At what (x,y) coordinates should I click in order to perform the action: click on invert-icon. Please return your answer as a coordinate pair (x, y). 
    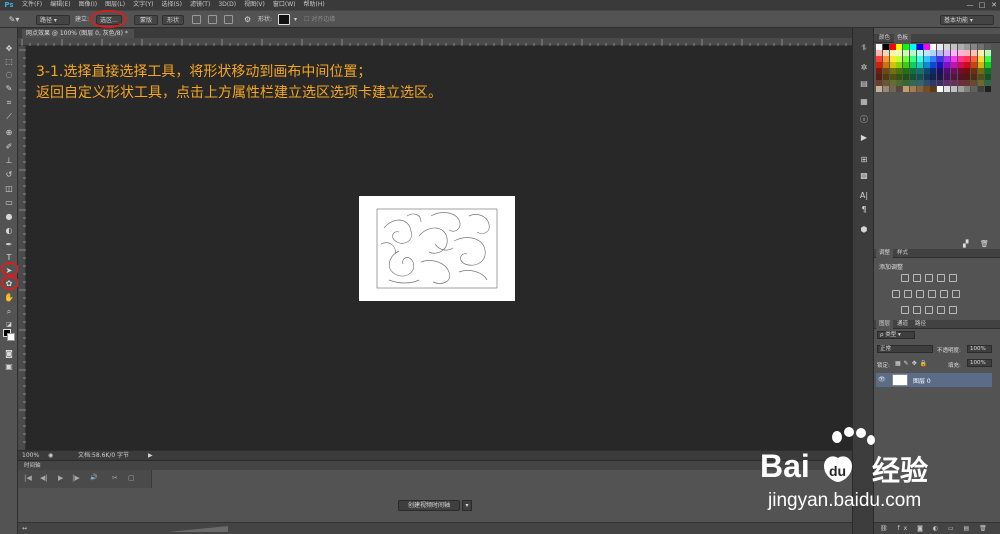
    Looking at the image, I should click on (905, 310).